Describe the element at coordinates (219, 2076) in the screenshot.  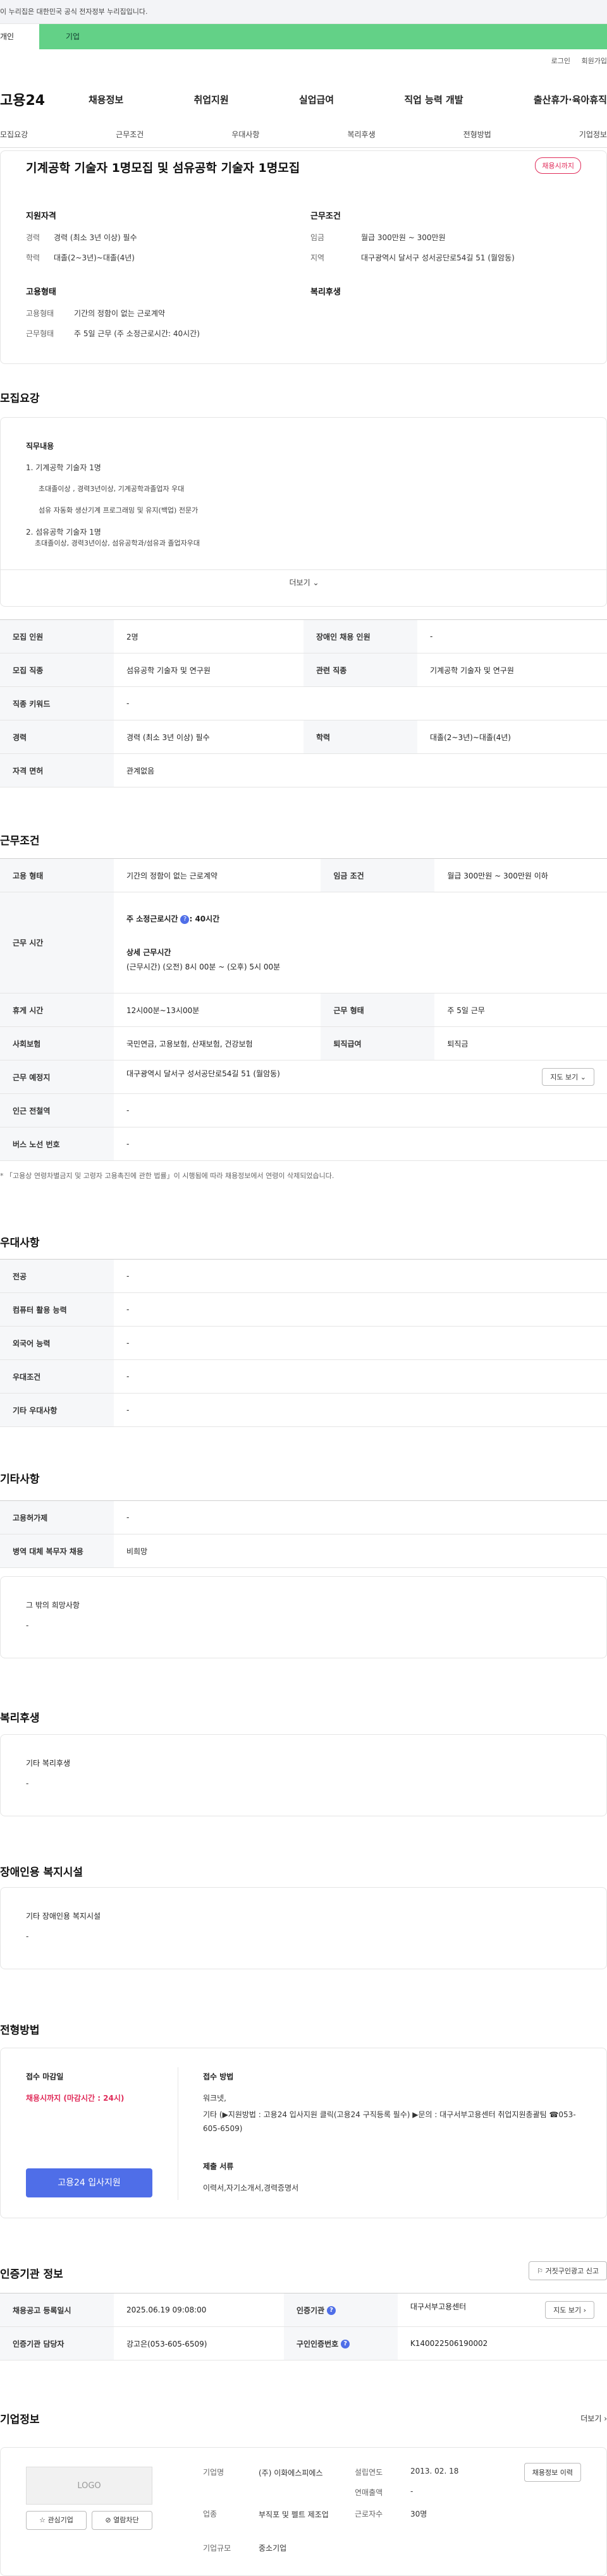
I see `method-heading: 접수 방법` at that location.